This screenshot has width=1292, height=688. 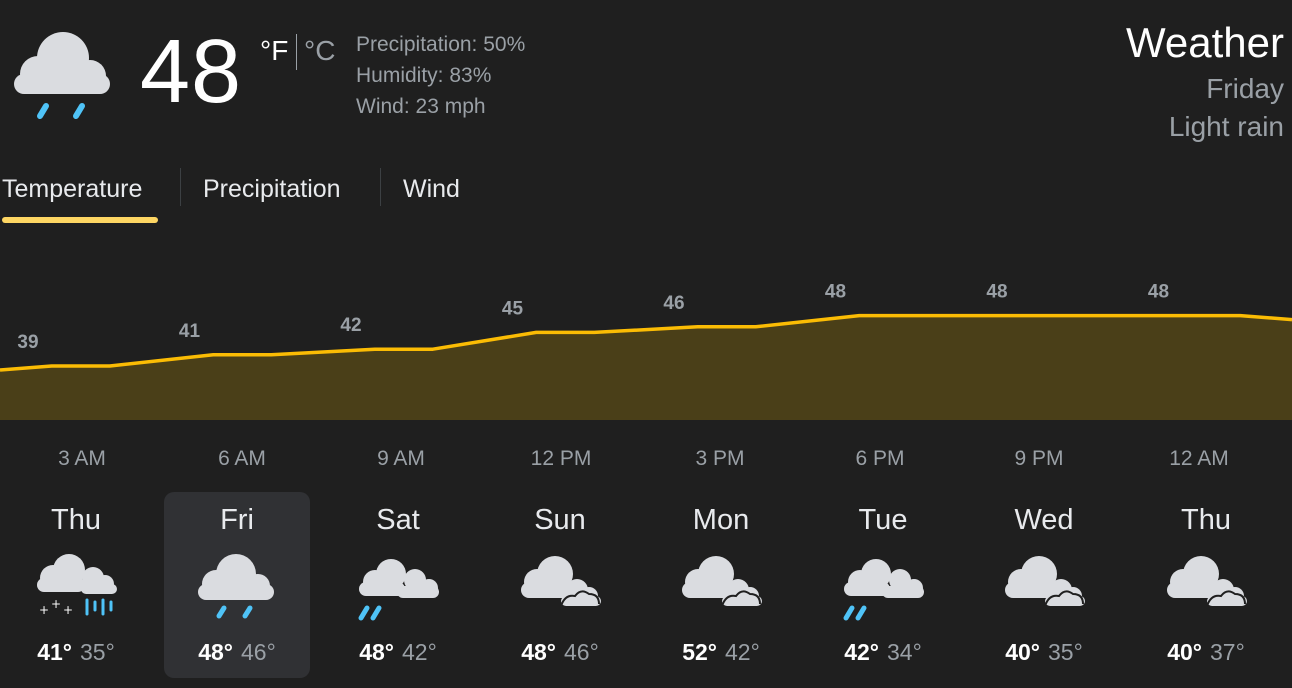 I want to click on forecast-day: Mon 52° 42°, so click(x=721, y=585).